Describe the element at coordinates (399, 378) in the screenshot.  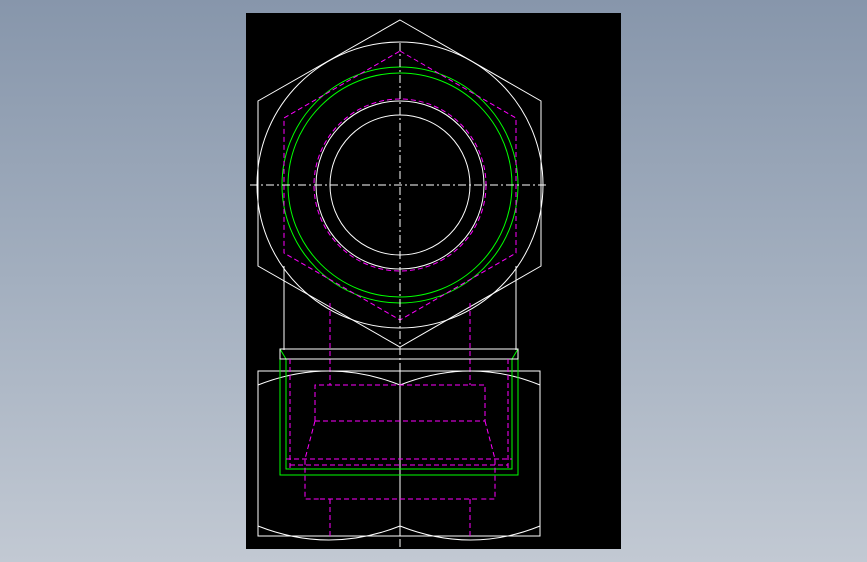
I see `top-chamfer-arcs` at that location.